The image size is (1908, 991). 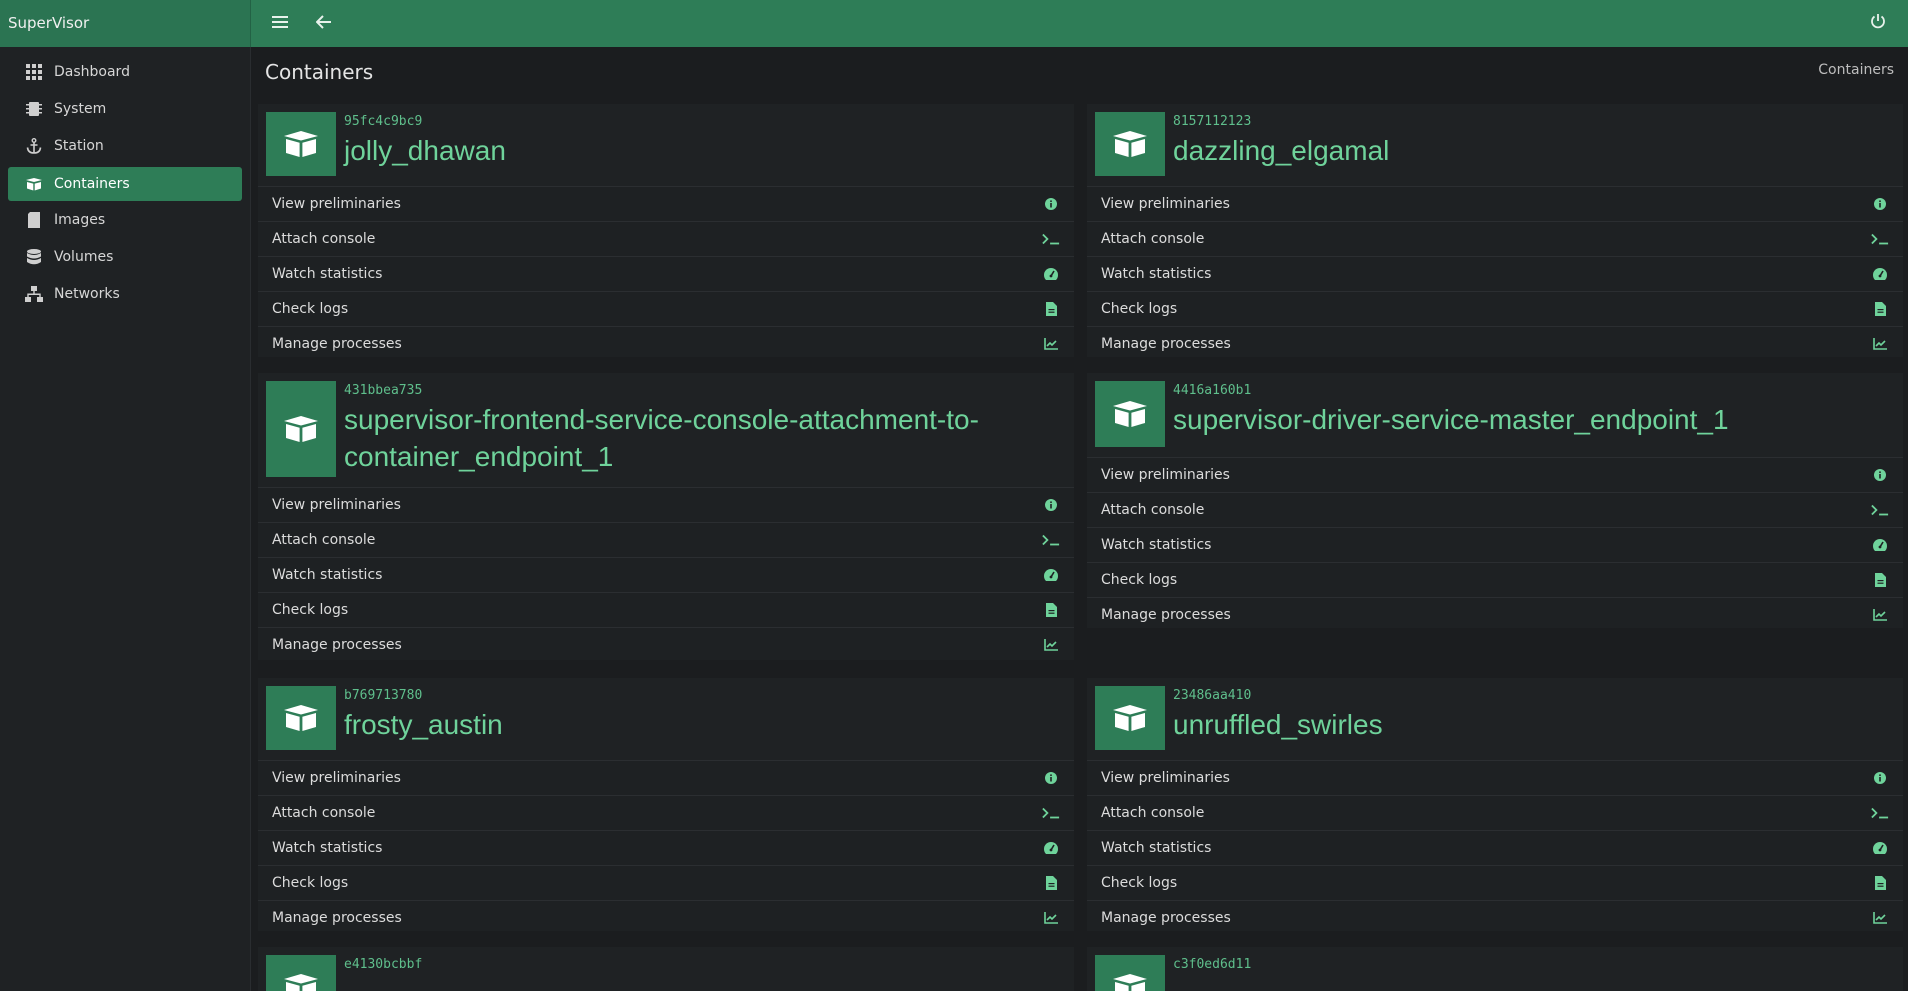 What do you see at coordinates (92, 184) in the screenshot?
I see `sidebar-item-label: Containers` at bounding box center [92, 184].